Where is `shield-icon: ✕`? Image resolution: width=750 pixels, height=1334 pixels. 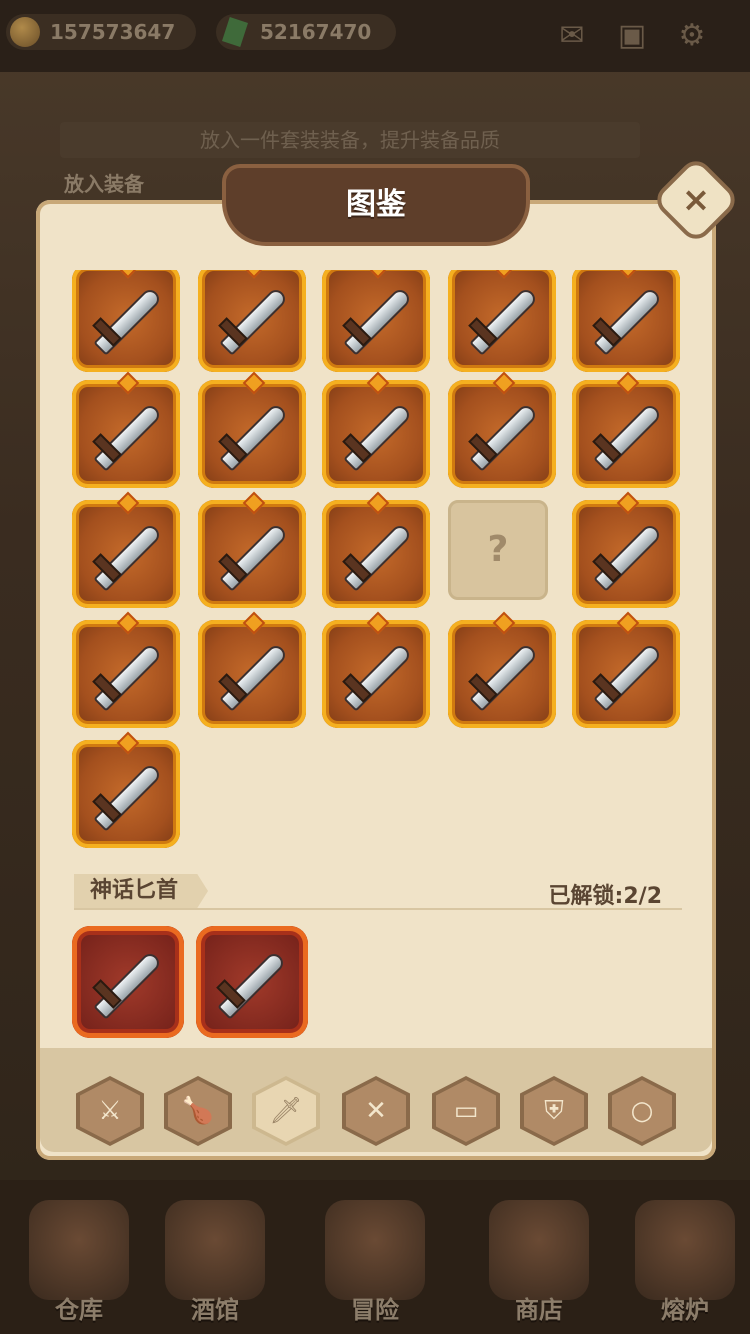 shield-icon: ✕ is located at coordinates (376, 1111).